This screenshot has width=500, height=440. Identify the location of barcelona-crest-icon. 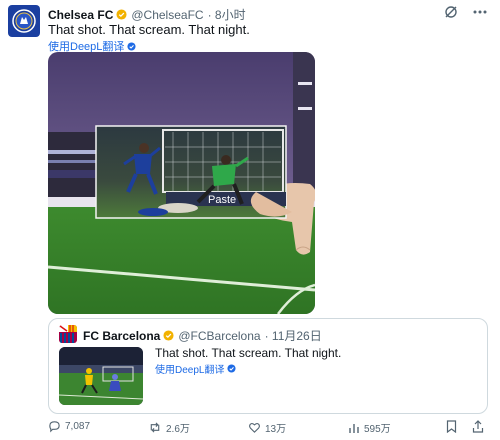
(68, 334).